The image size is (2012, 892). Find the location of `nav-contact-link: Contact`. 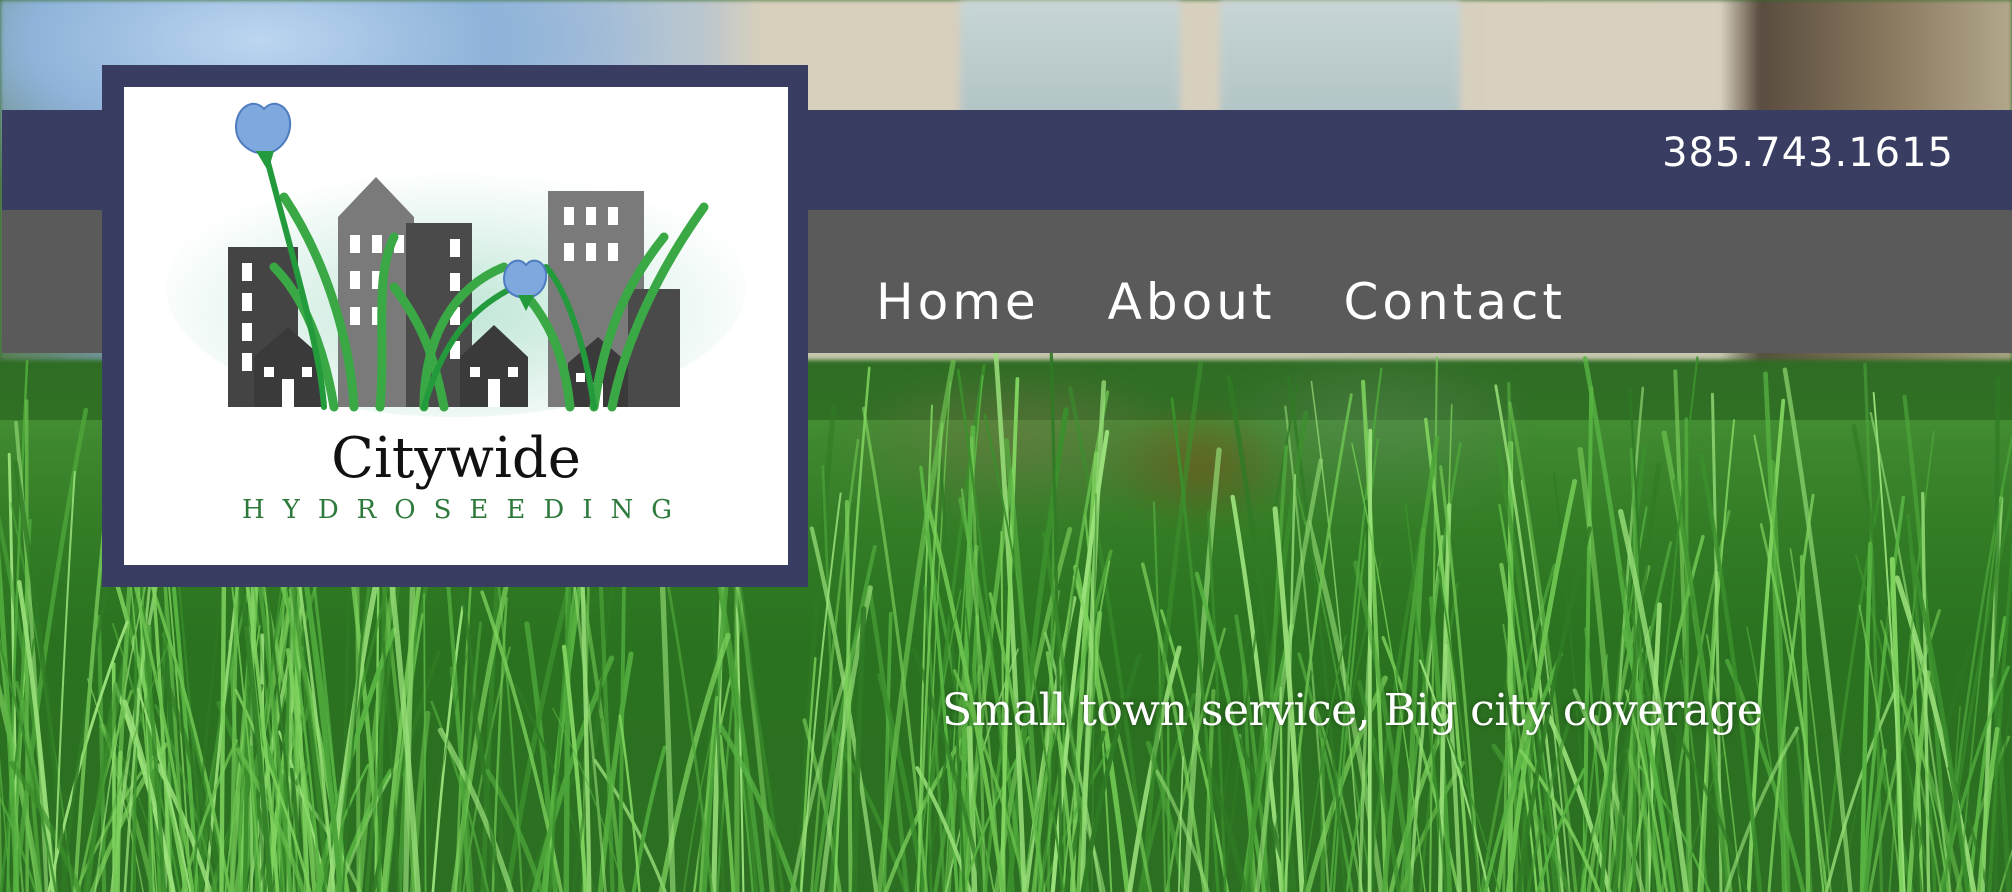

nav-contact-link: Contact is located at coordinates (1454, 302).